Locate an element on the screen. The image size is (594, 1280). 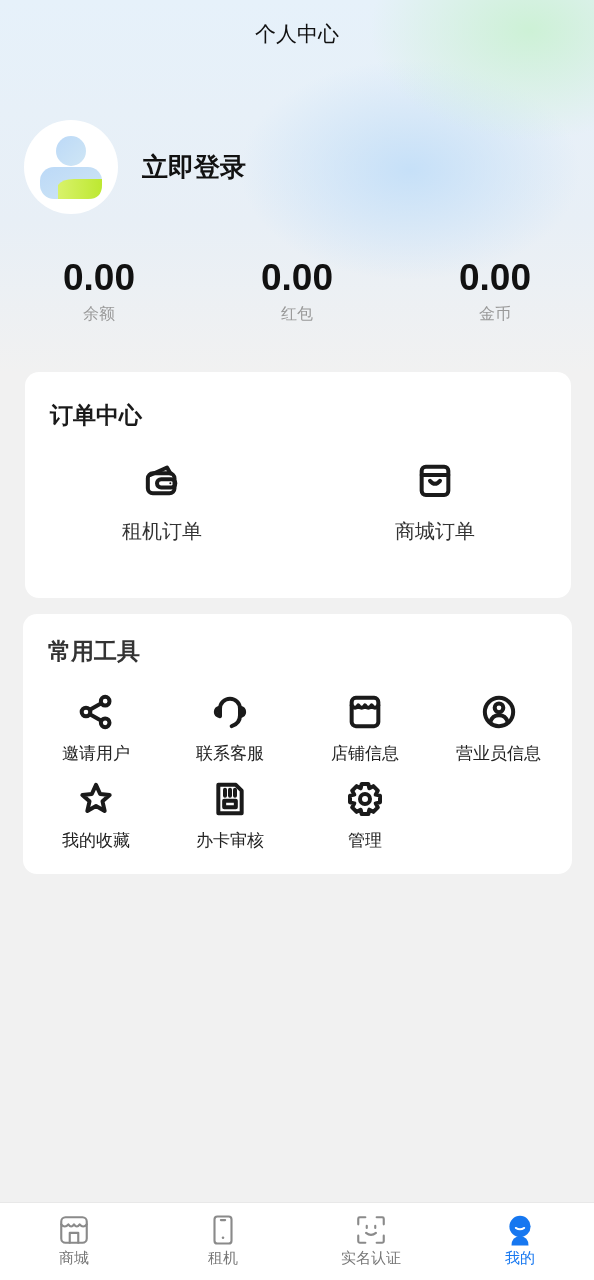
tool-item: 邀请用户 is located at coordinates (96, 728).